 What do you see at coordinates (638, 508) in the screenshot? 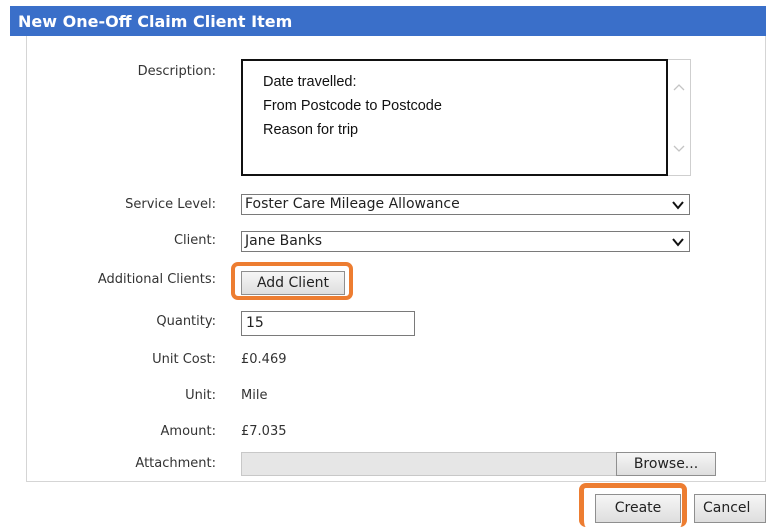
I see `create-button: Create` at bounding box center [638, 508].